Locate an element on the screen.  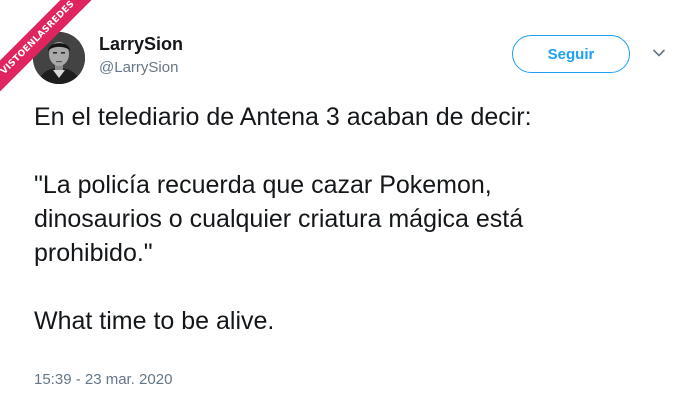
user-handle: @LarrySion is located at coordinates (138, 67).